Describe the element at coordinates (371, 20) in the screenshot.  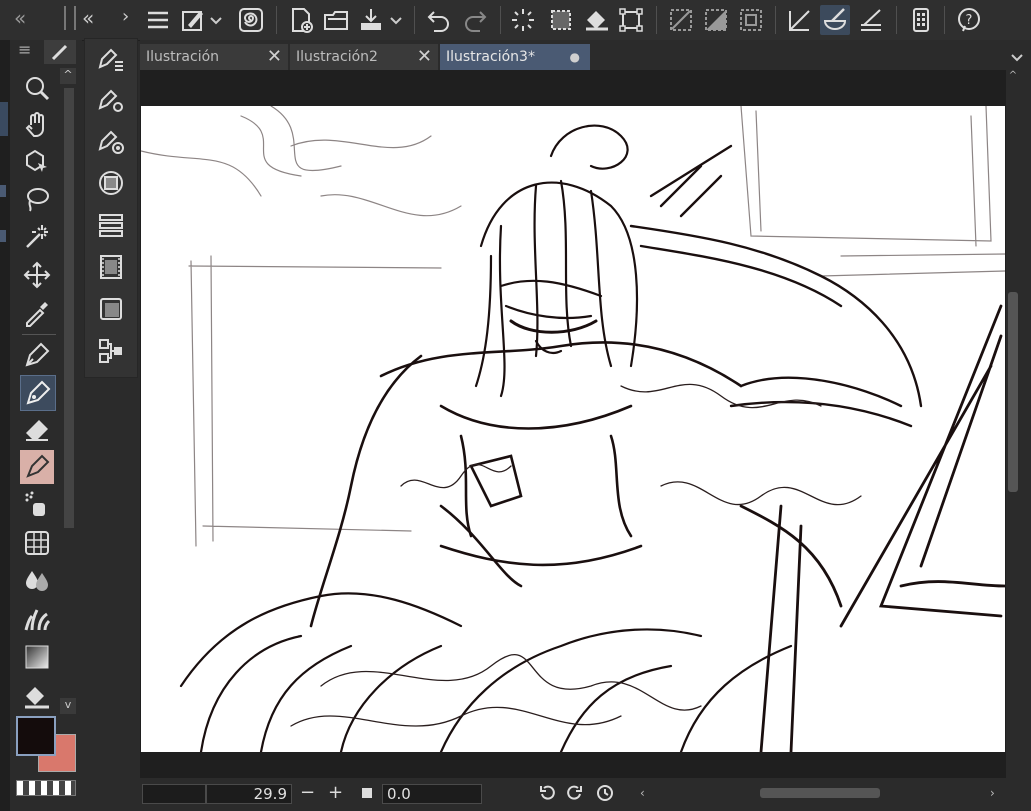
I see `export-icon` at that location.